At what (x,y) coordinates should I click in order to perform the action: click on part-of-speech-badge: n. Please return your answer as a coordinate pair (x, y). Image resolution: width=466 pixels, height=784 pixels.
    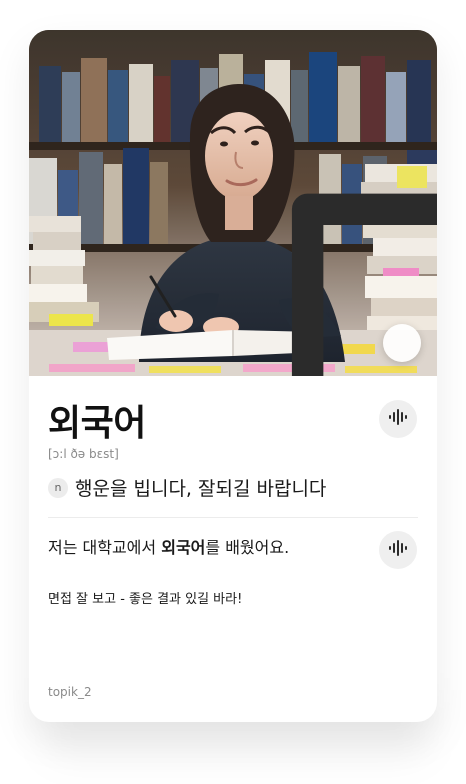
    Looking at the image, I should click on (58, 487).